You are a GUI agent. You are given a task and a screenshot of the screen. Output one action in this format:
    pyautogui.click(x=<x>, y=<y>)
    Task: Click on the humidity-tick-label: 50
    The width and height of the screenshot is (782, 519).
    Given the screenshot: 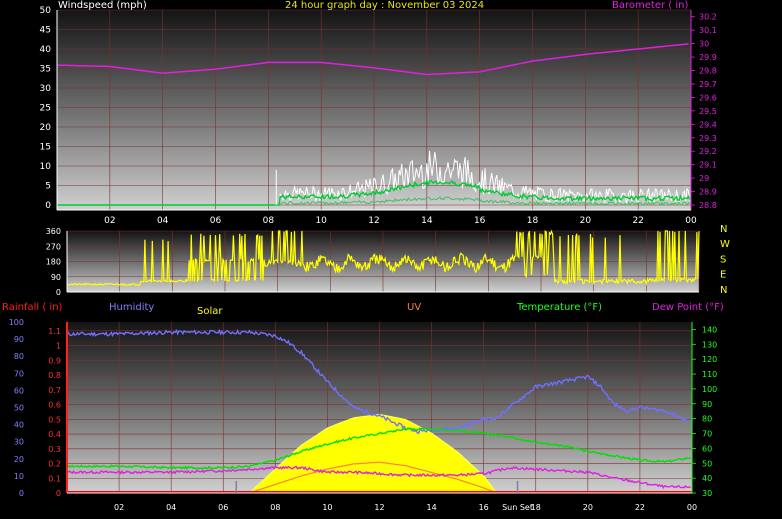 What is the action you would take?
    pyautogui.click(x=19, y=408)
    